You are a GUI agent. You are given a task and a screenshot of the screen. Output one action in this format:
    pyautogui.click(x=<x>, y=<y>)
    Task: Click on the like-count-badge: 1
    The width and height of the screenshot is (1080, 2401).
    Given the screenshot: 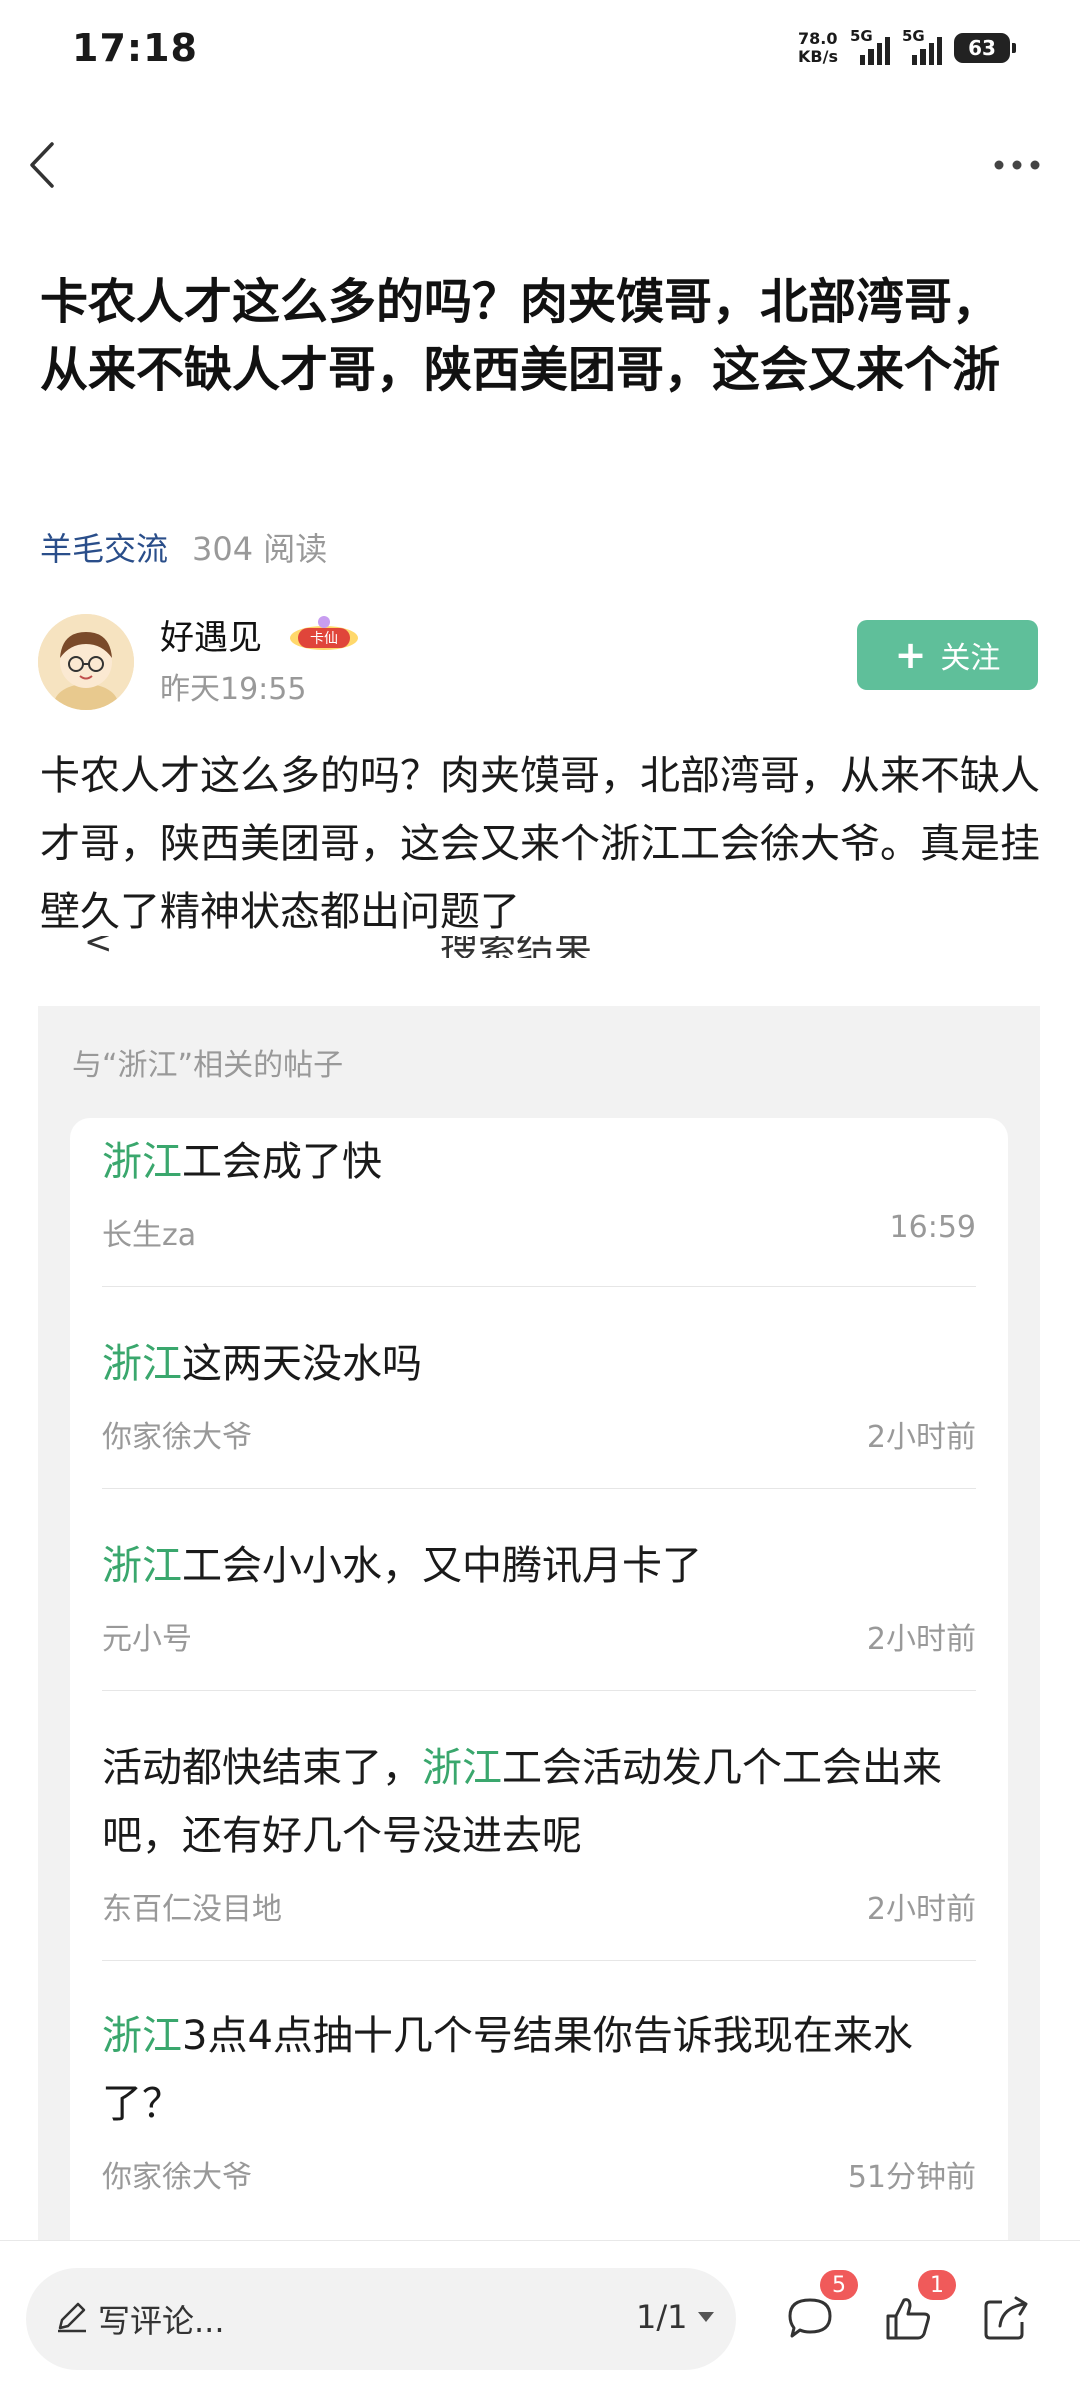 What is the action you would take?
    pyautogui.click(x=937, y=2285)
    